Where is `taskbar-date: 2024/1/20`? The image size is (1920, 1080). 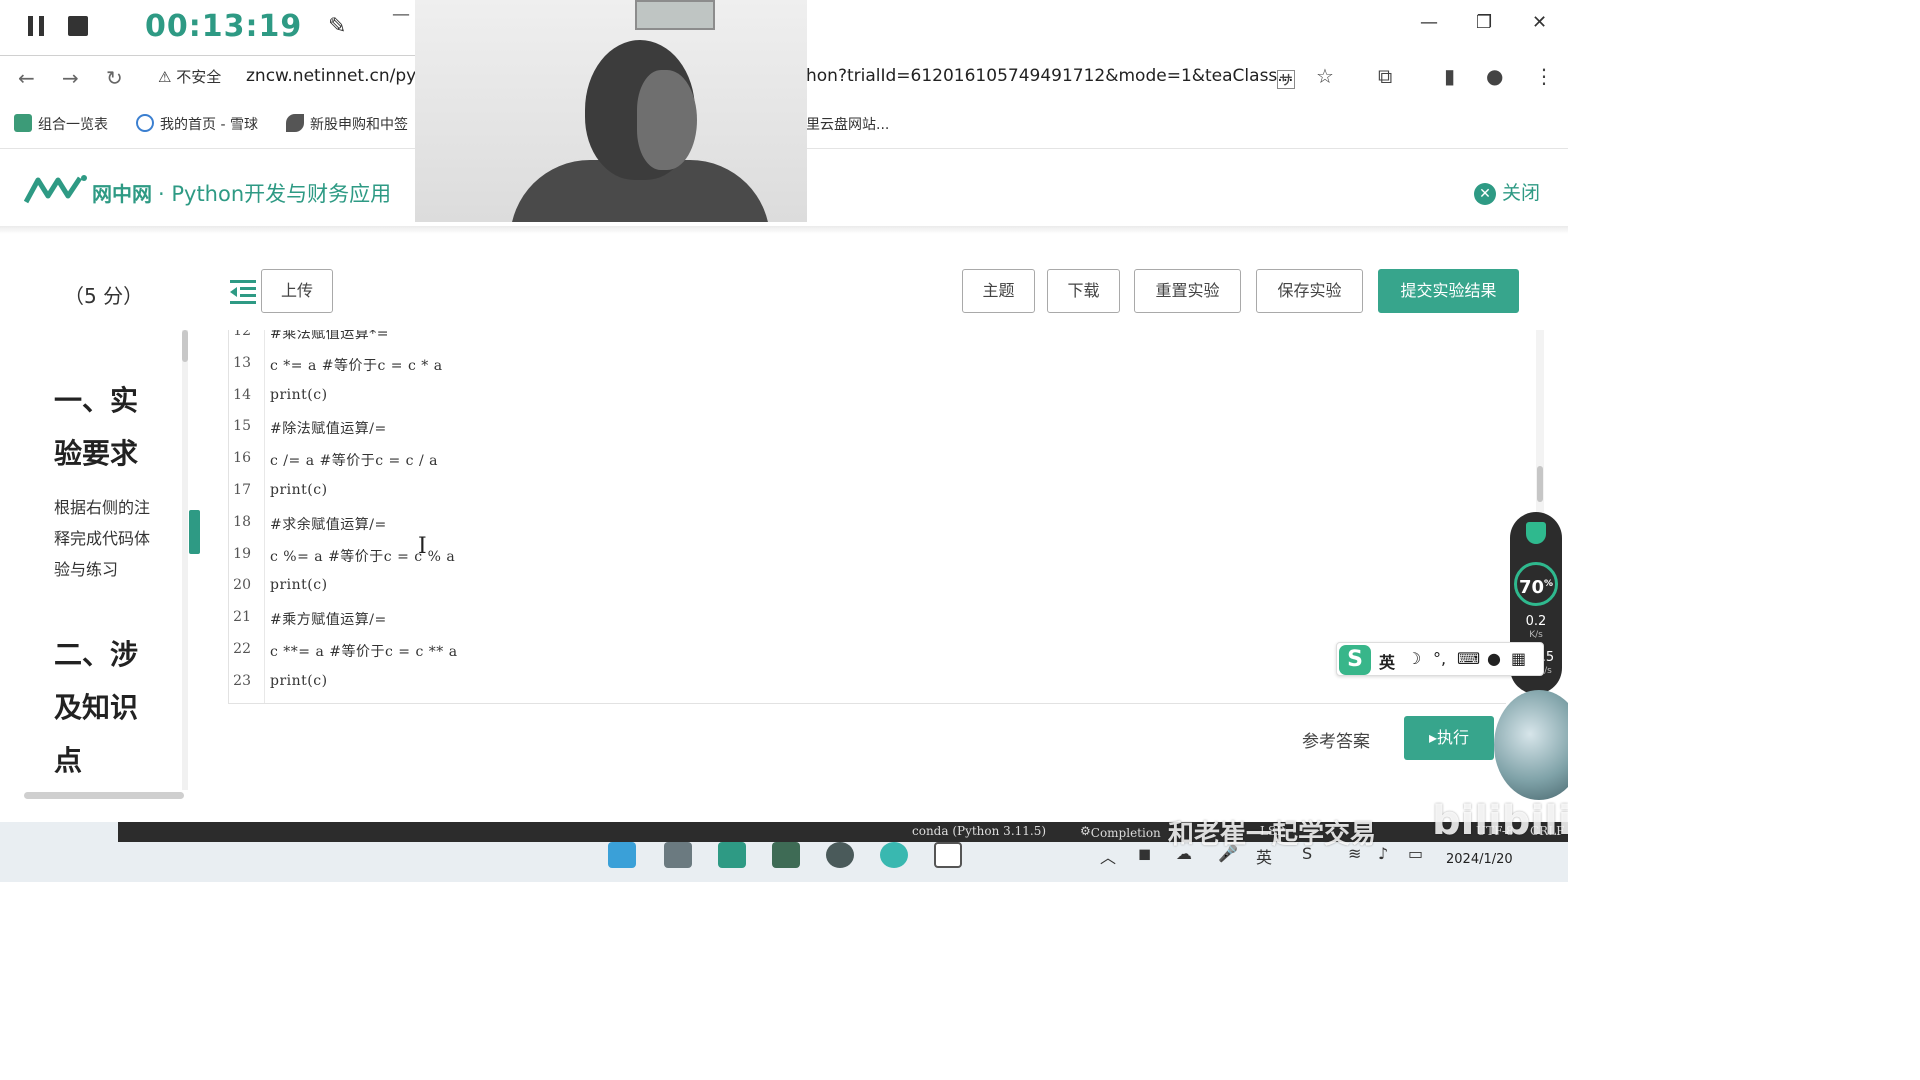
taskbar-date: 2024/1/20 is located at coordinates (1479, 859).